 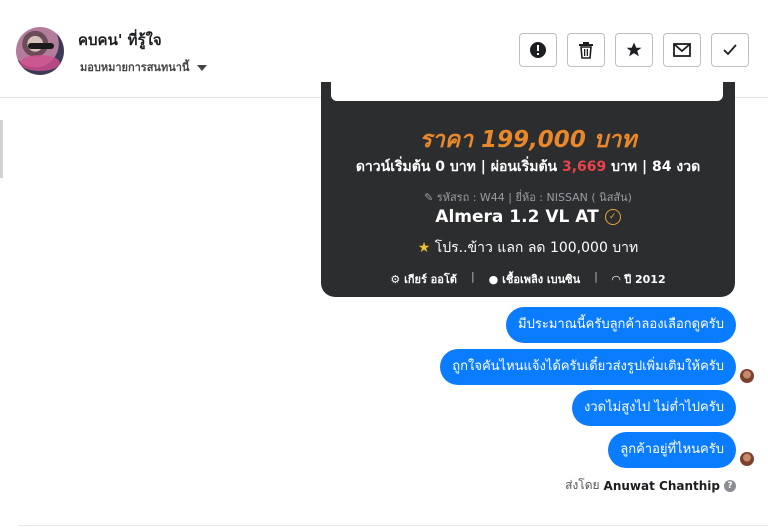 What do you see at coordinates (661, 485) in the screenshot?
I see `sent-by-name: Anuwat Chanthip` at bounding box center [661, 485].